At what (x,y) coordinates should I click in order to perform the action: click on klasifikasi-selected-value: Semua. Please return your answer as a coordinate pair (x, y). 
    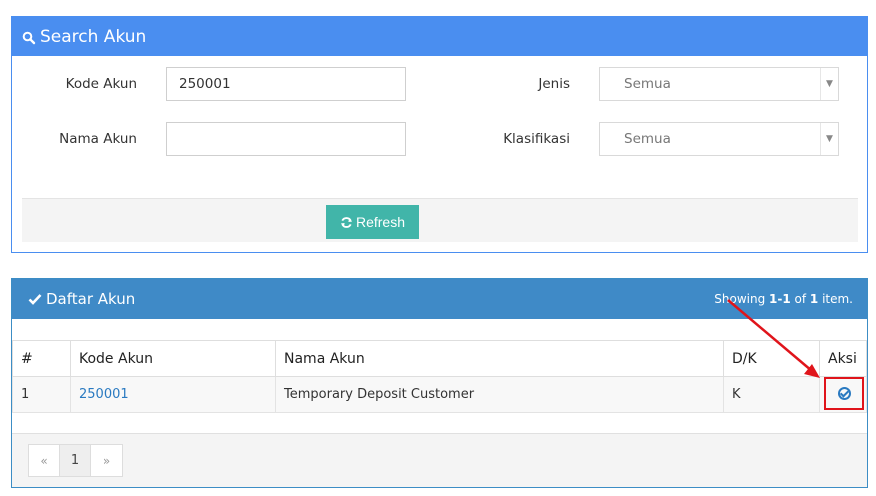
    Looking at the image, I should click on (647, 139).